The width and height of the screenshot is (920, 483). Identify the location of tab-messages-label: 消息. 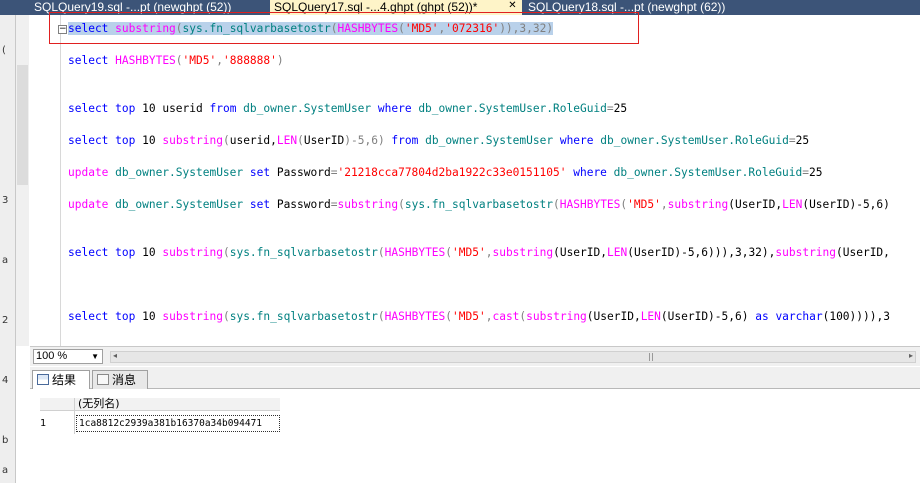
(124, 380).